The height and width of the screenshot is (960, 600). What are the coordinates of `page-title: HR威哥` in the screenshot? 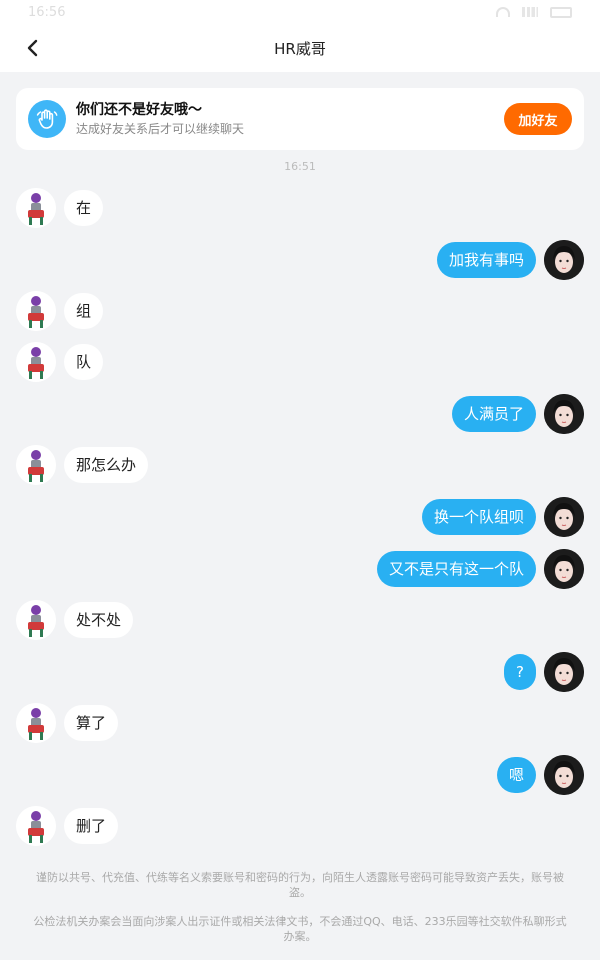 It's located at (300, 48).